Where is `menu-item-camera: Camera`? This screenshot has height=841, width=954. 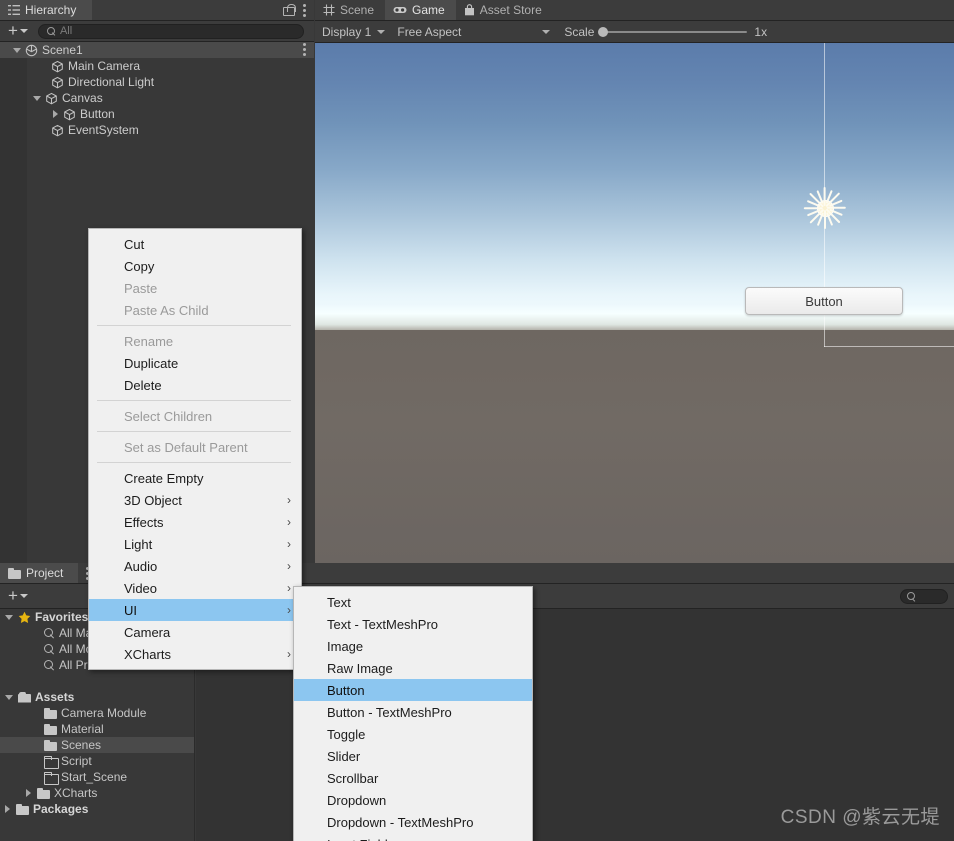 menu-item-camera: Camera is located at coordinates (195, 632).